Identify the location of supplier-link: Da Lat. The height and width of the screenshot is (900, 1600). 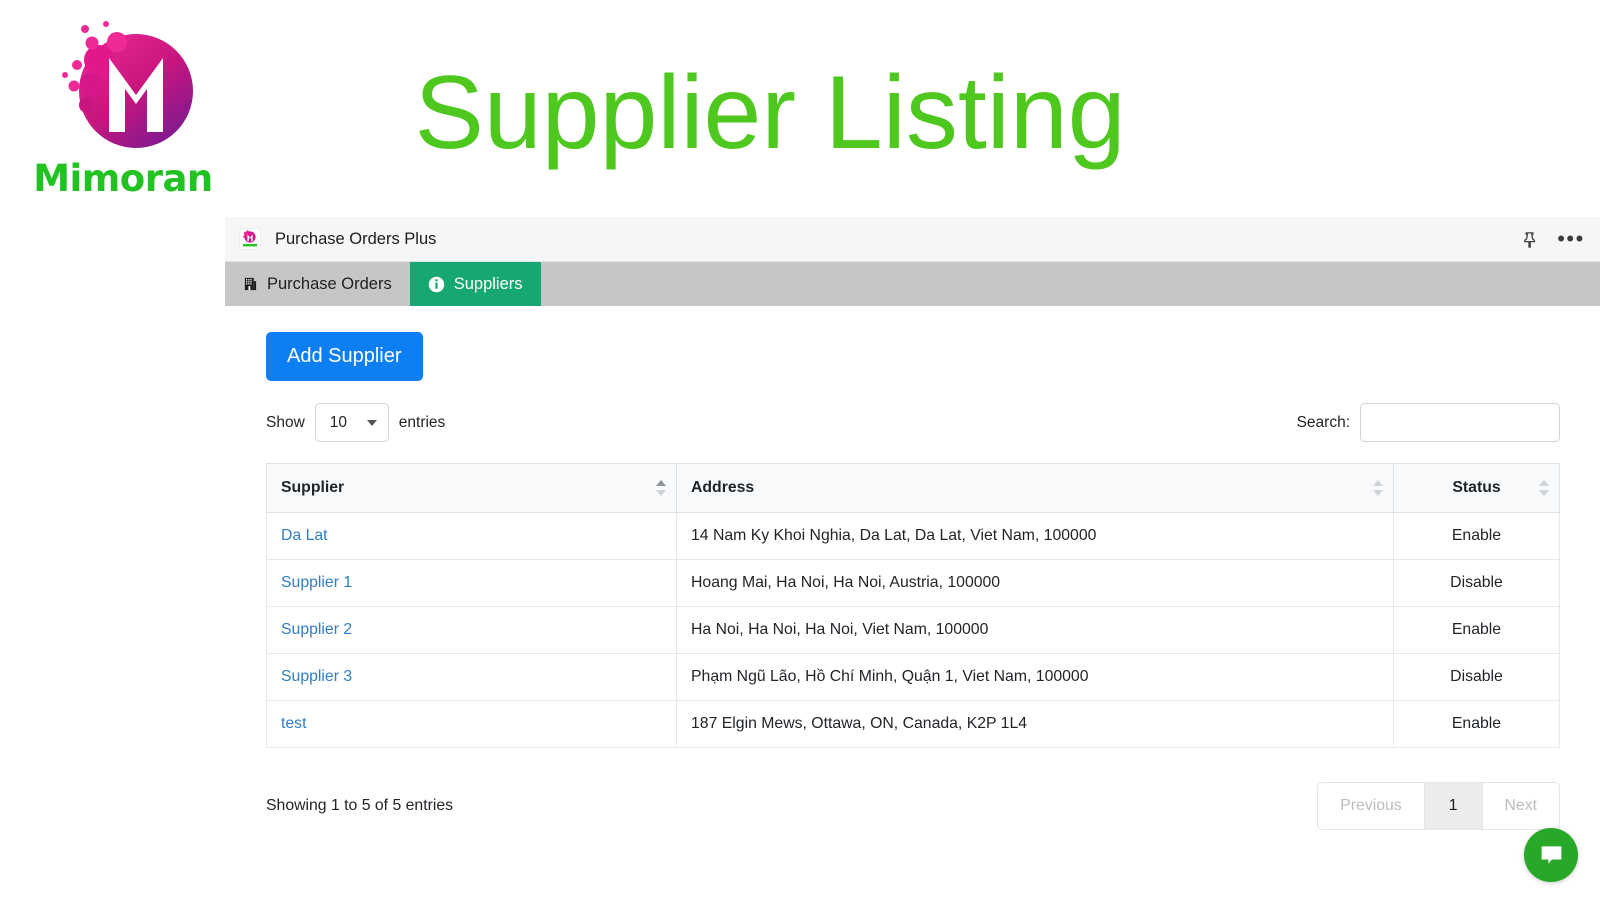
(304, 535).